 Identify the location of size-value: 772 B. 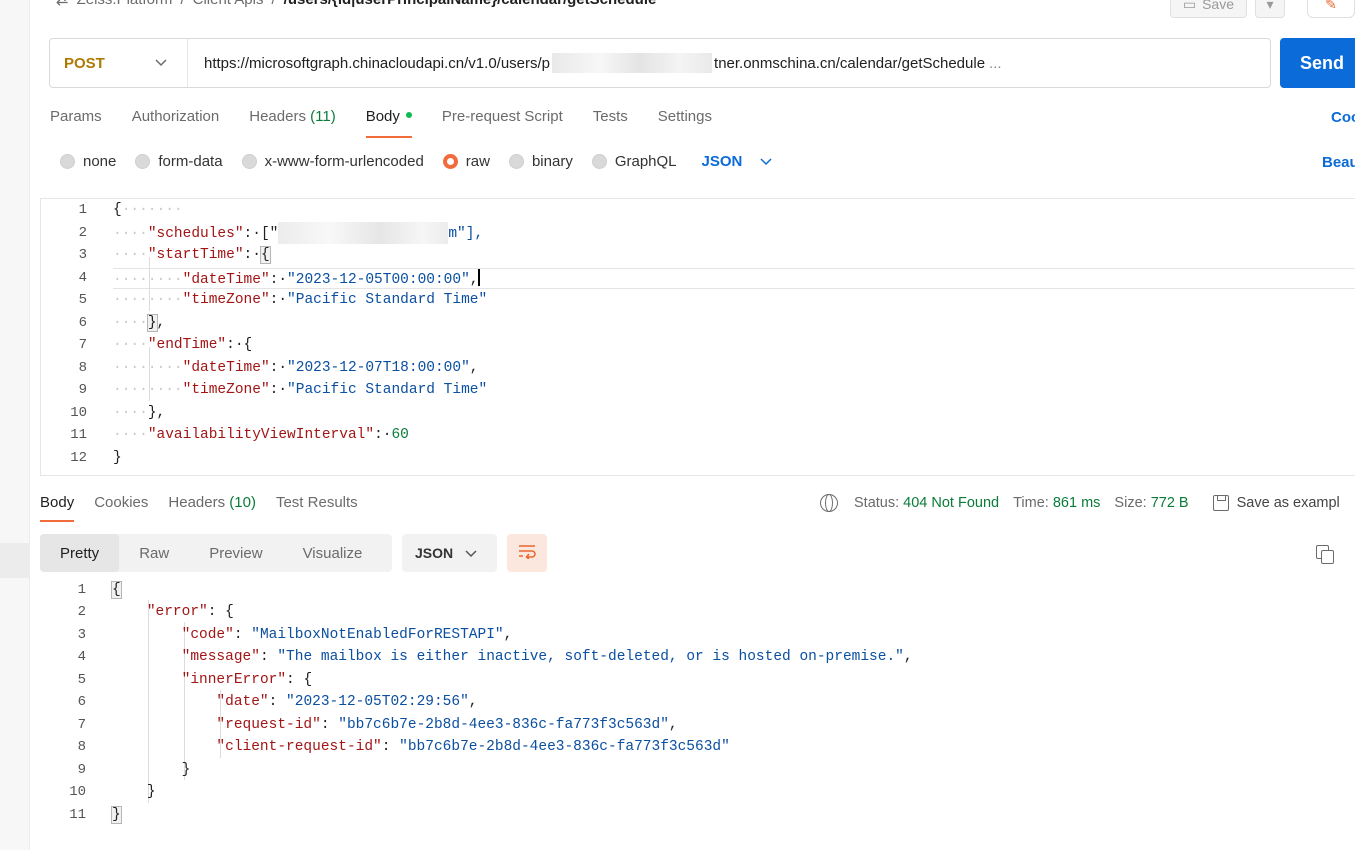
(1169, 503).